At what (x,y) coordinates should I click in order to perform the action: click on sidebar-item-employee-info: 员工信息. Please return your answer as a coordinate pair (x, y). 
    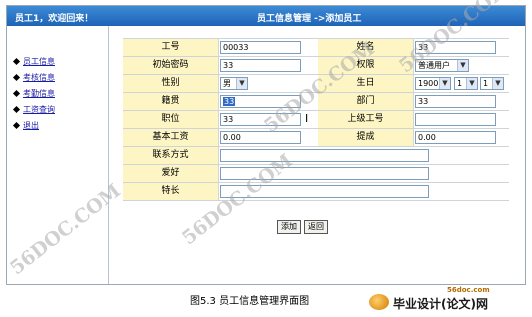
    Looking at the image, I should click on (33, 62).